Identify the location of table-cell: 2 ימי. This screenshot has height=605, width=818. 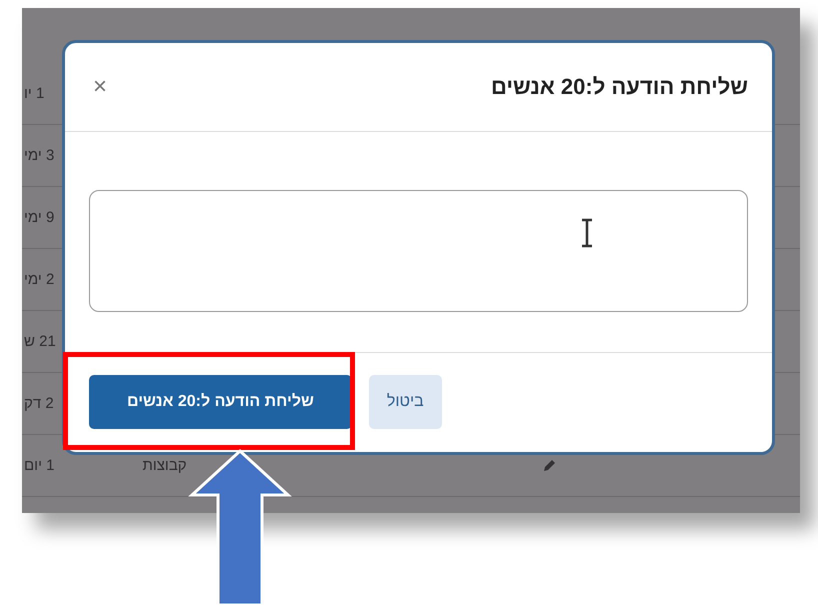
(39, 279).